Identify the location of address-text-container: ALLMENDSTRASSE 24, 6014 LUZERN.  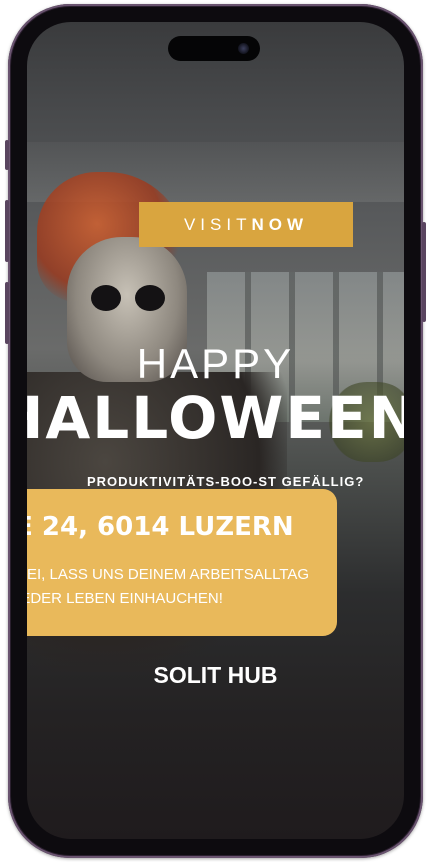
(187, 527).